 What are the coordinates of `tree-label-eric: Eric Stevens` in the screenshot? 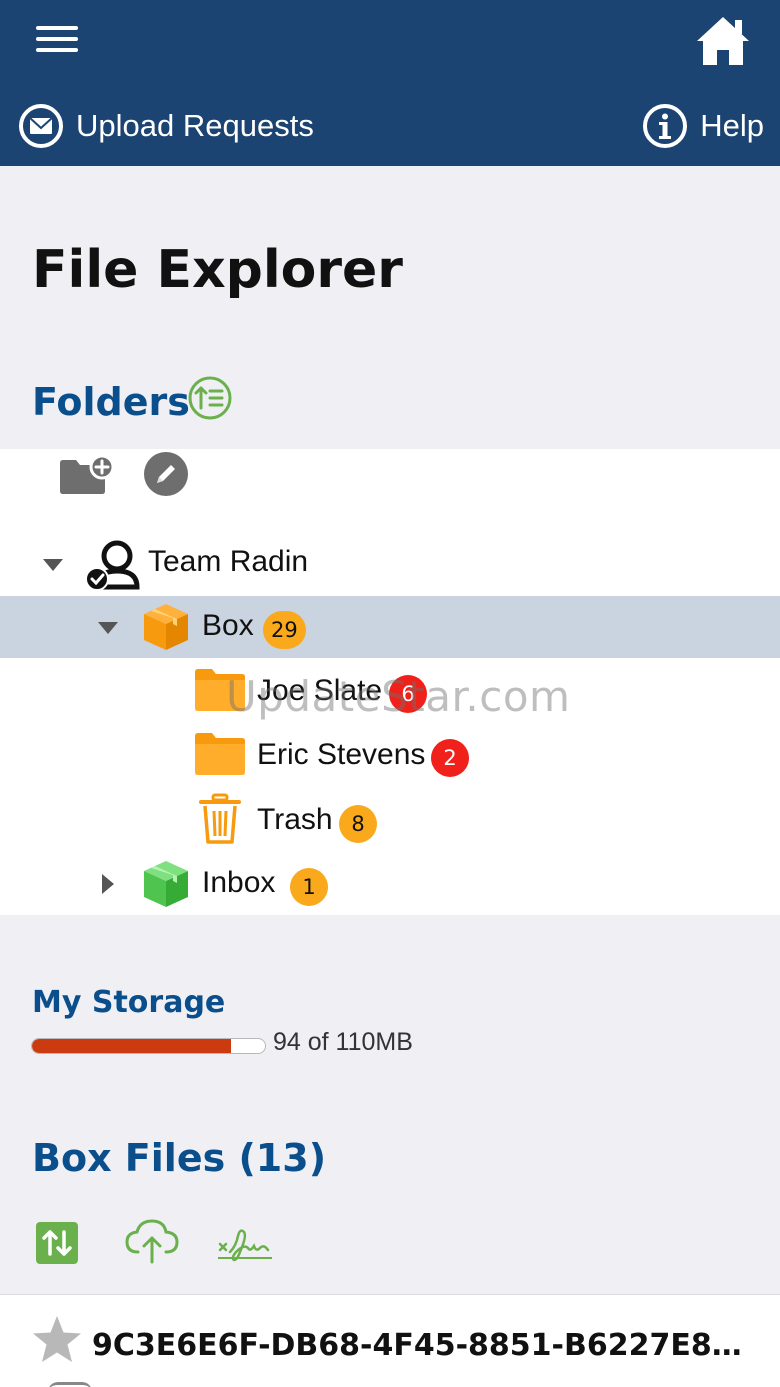 It's located at (341, 754).